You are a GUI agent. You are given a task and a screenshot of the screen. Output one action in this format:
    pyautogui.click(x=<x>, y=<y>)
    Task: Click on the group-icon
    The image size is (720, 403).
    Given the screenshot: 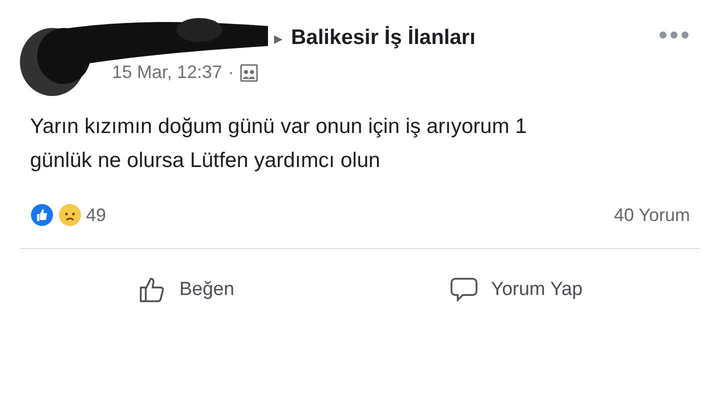 What is the action you would take?
    pyautogui.click(x=249, y=73)
    